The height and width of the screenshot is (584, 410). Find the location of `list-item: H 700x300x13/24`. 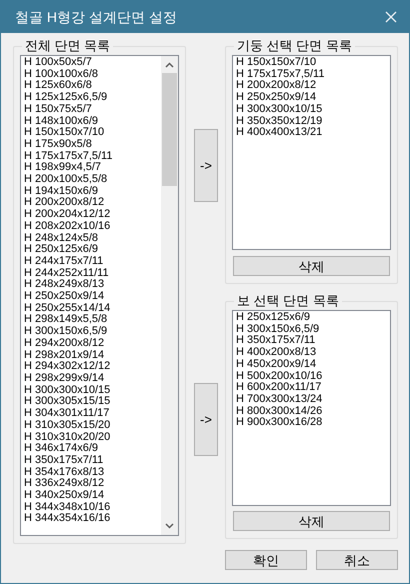

list-item: H 700x300x13/24 is located at coordinates (313, 400).